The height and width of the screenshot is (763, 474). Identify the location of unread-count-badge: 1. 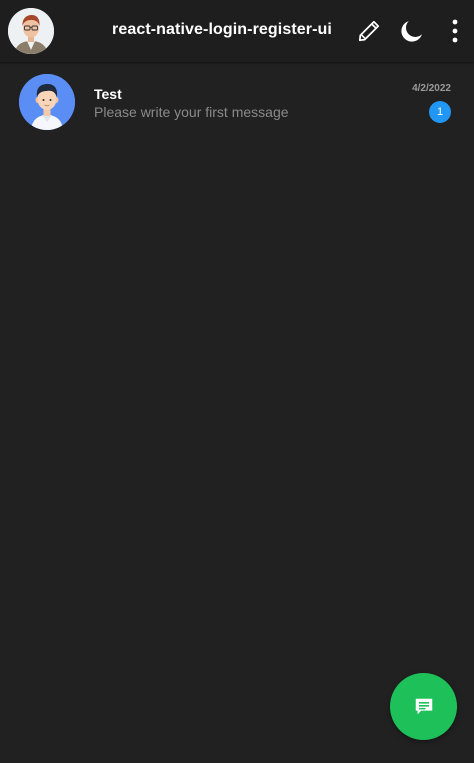
(440, 112).